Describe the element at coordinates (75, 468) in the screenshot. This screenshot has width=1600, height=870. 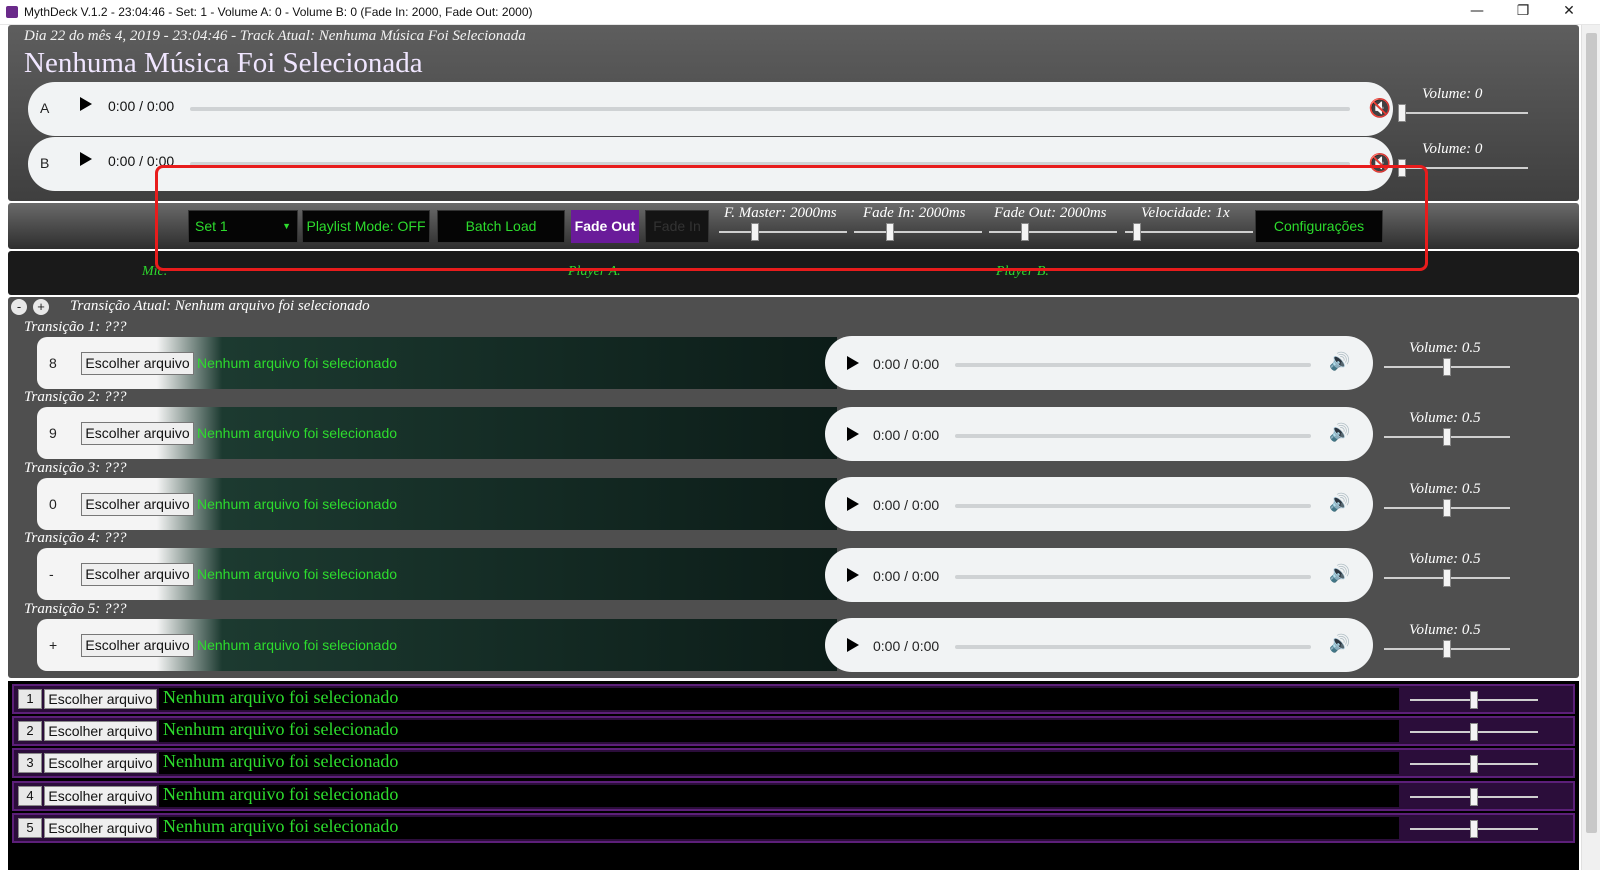
I see `transition-label: Transição 3: ???` at that location.